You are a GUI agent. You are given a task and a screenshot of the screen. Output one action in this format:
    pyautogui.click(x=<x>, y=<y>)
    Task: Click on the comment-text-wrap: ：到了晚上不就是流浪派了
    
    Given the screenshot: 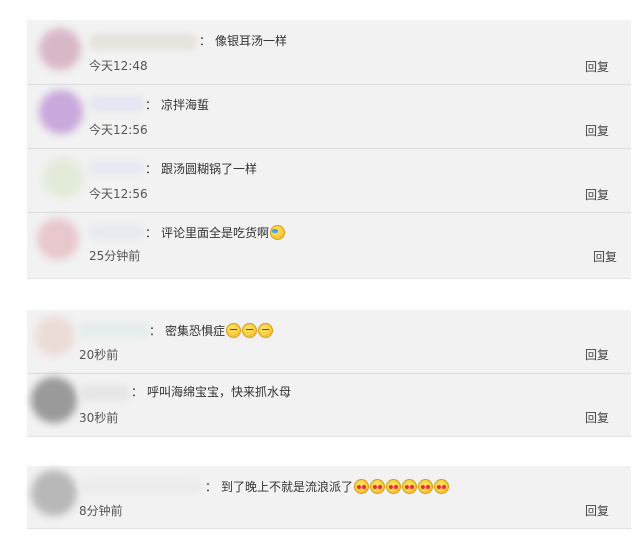 What is the action you would take?
    pyautogui.click(x=327, y=487)
    